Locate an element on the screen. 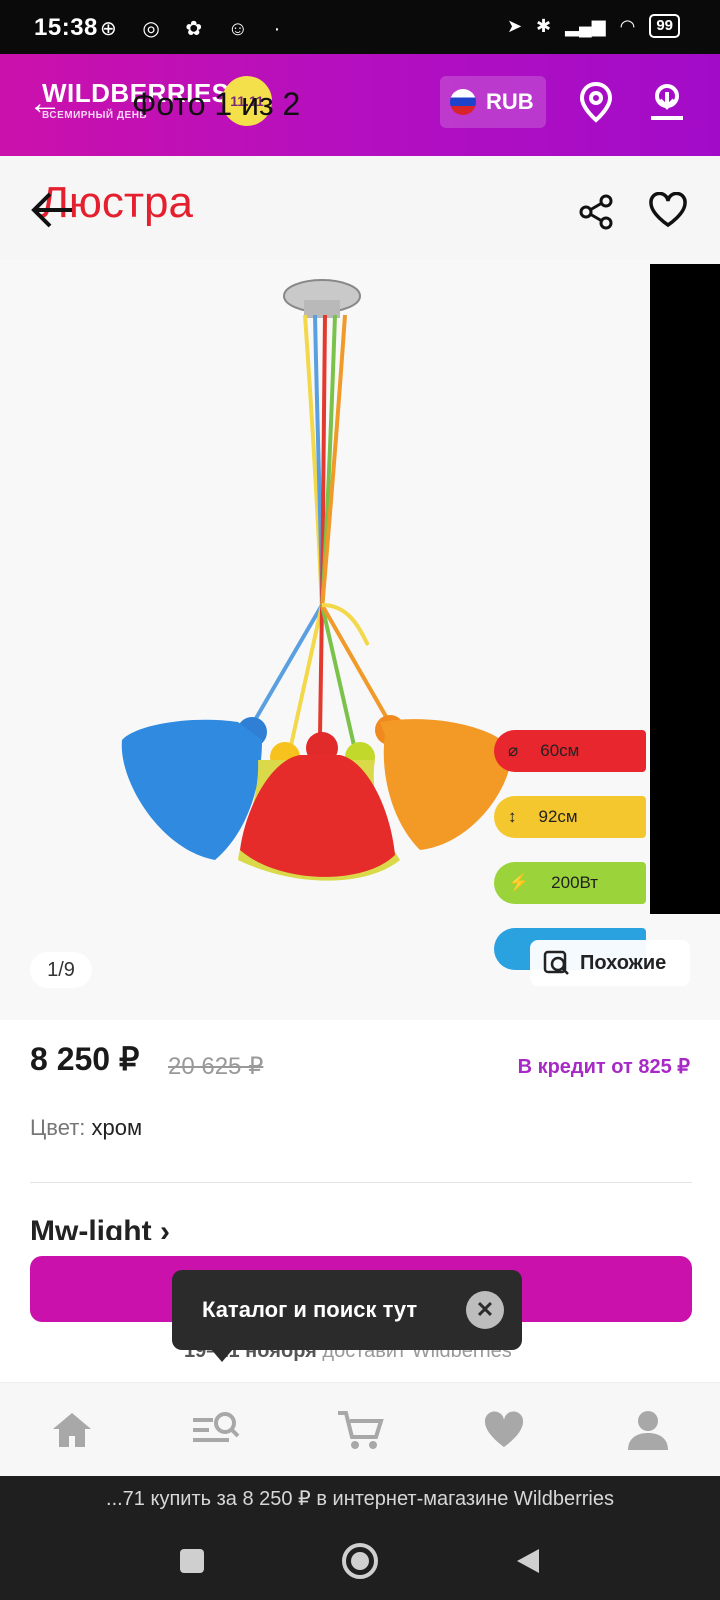 The width and height of the screenshot is (720, 1600). color-label: Цвет: is located at coordinates (58, 1127).